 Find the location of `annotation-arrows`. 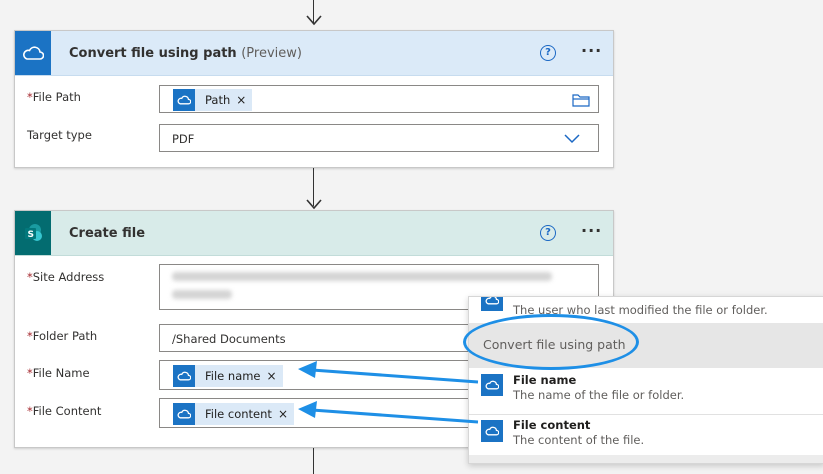

annotation-arrows is located at coordinates (388, 392).